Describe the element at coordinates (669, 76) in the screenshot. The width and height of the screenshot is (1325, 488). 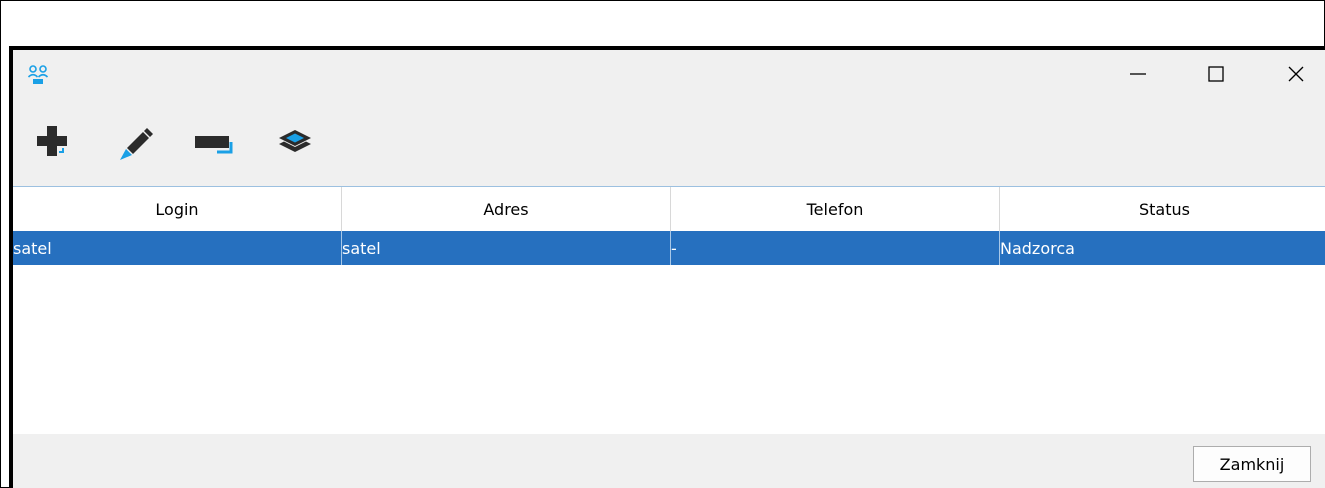
I see `title-bar` at that location.